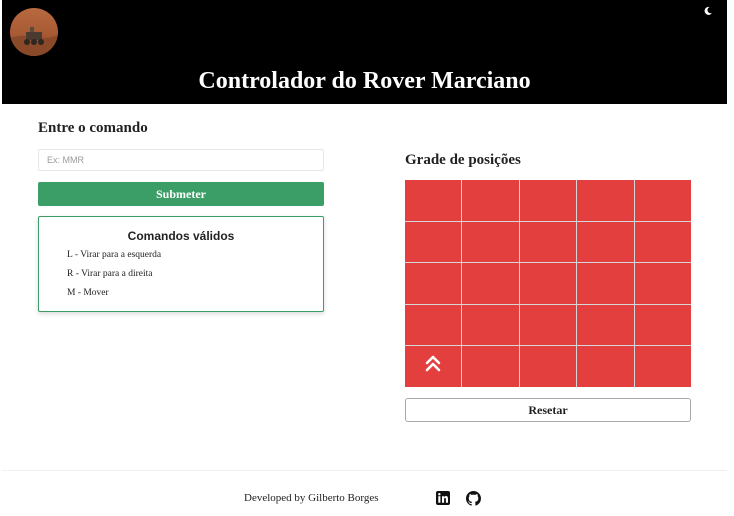  Describe the element at coordinates (181, 194) in the screenshot. I see `submit-button: Submeter` at that location.